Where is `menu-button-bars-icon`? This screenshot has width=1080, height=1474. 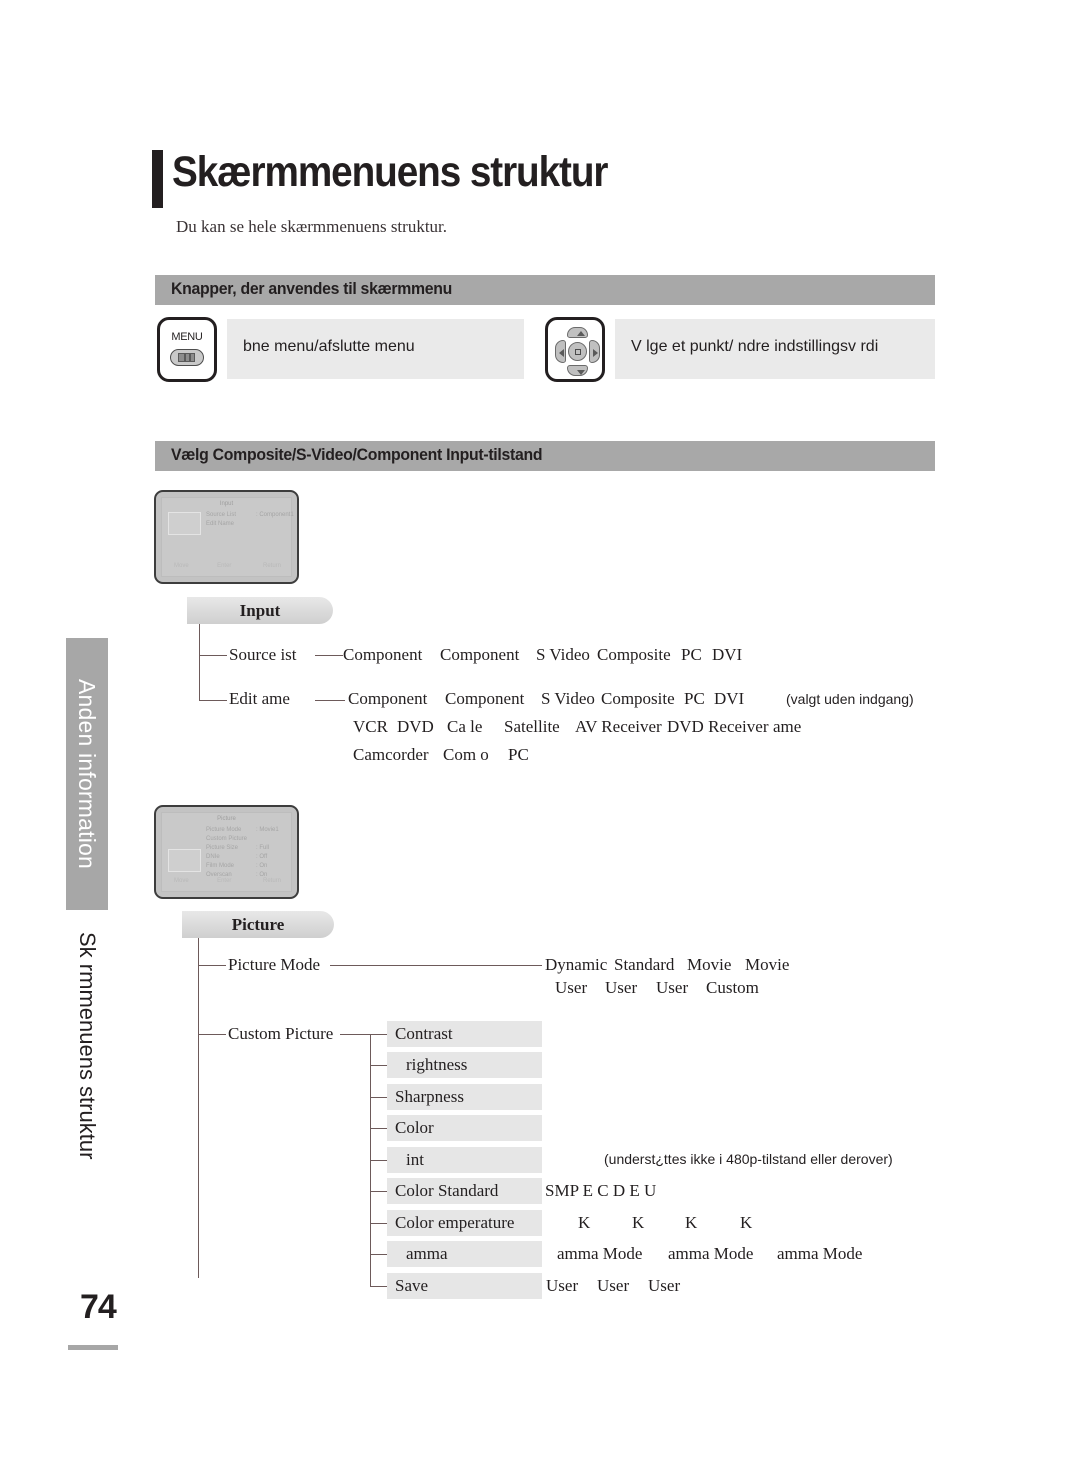 menu-button-bars-icon is located at coordinates (186, 357).